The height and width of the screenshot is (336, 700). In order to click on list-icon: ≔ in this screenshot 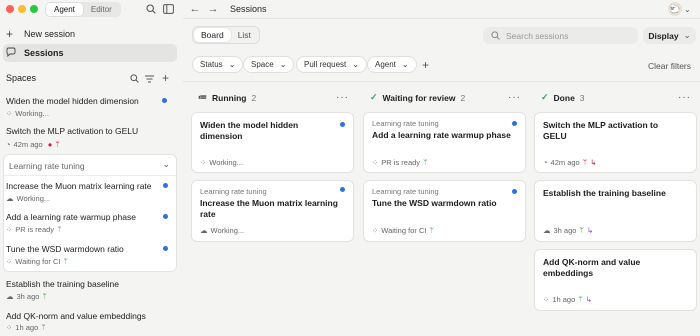, I will do `click(202, 97)`.